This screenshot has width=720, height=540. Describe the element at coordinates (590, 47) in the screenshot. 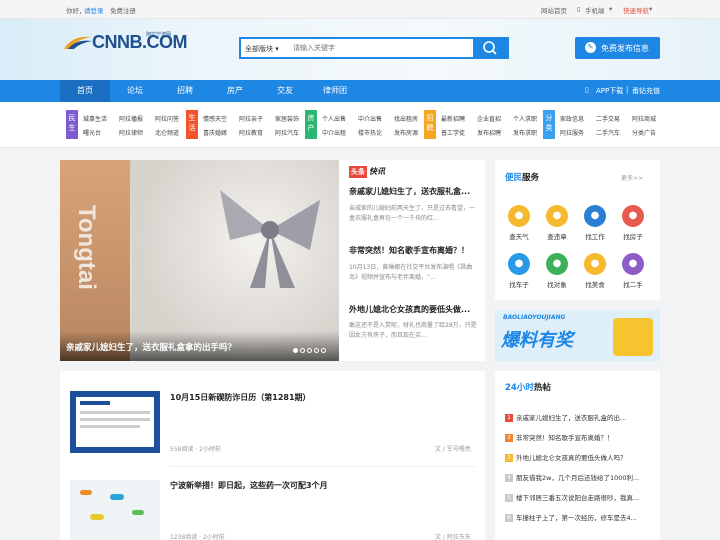

I see `edit-icon: ✎` at that location.